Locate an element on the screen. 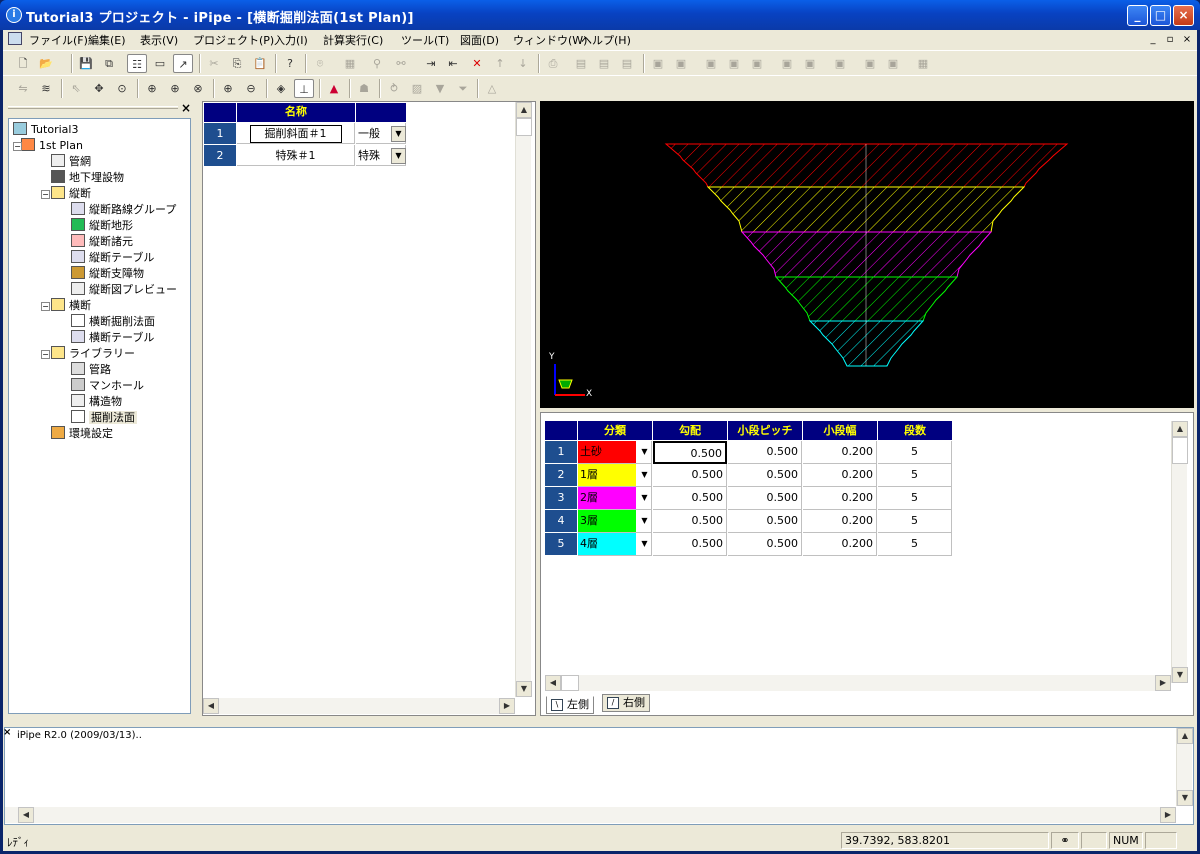 This screenshot has height=854, width=1200. minimize-button: _ is located at coordinates (1137, 15).